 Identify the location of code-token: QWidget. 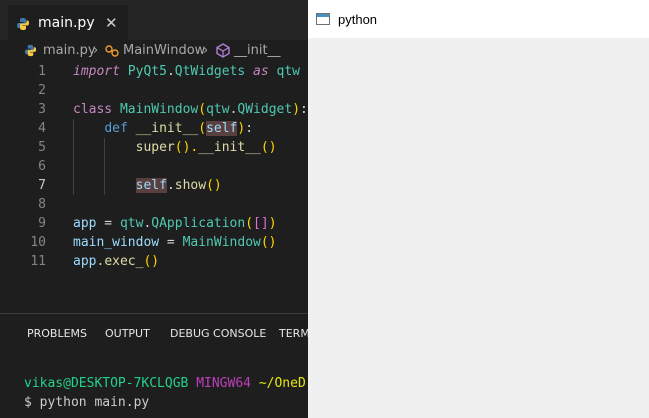
(265, 109).